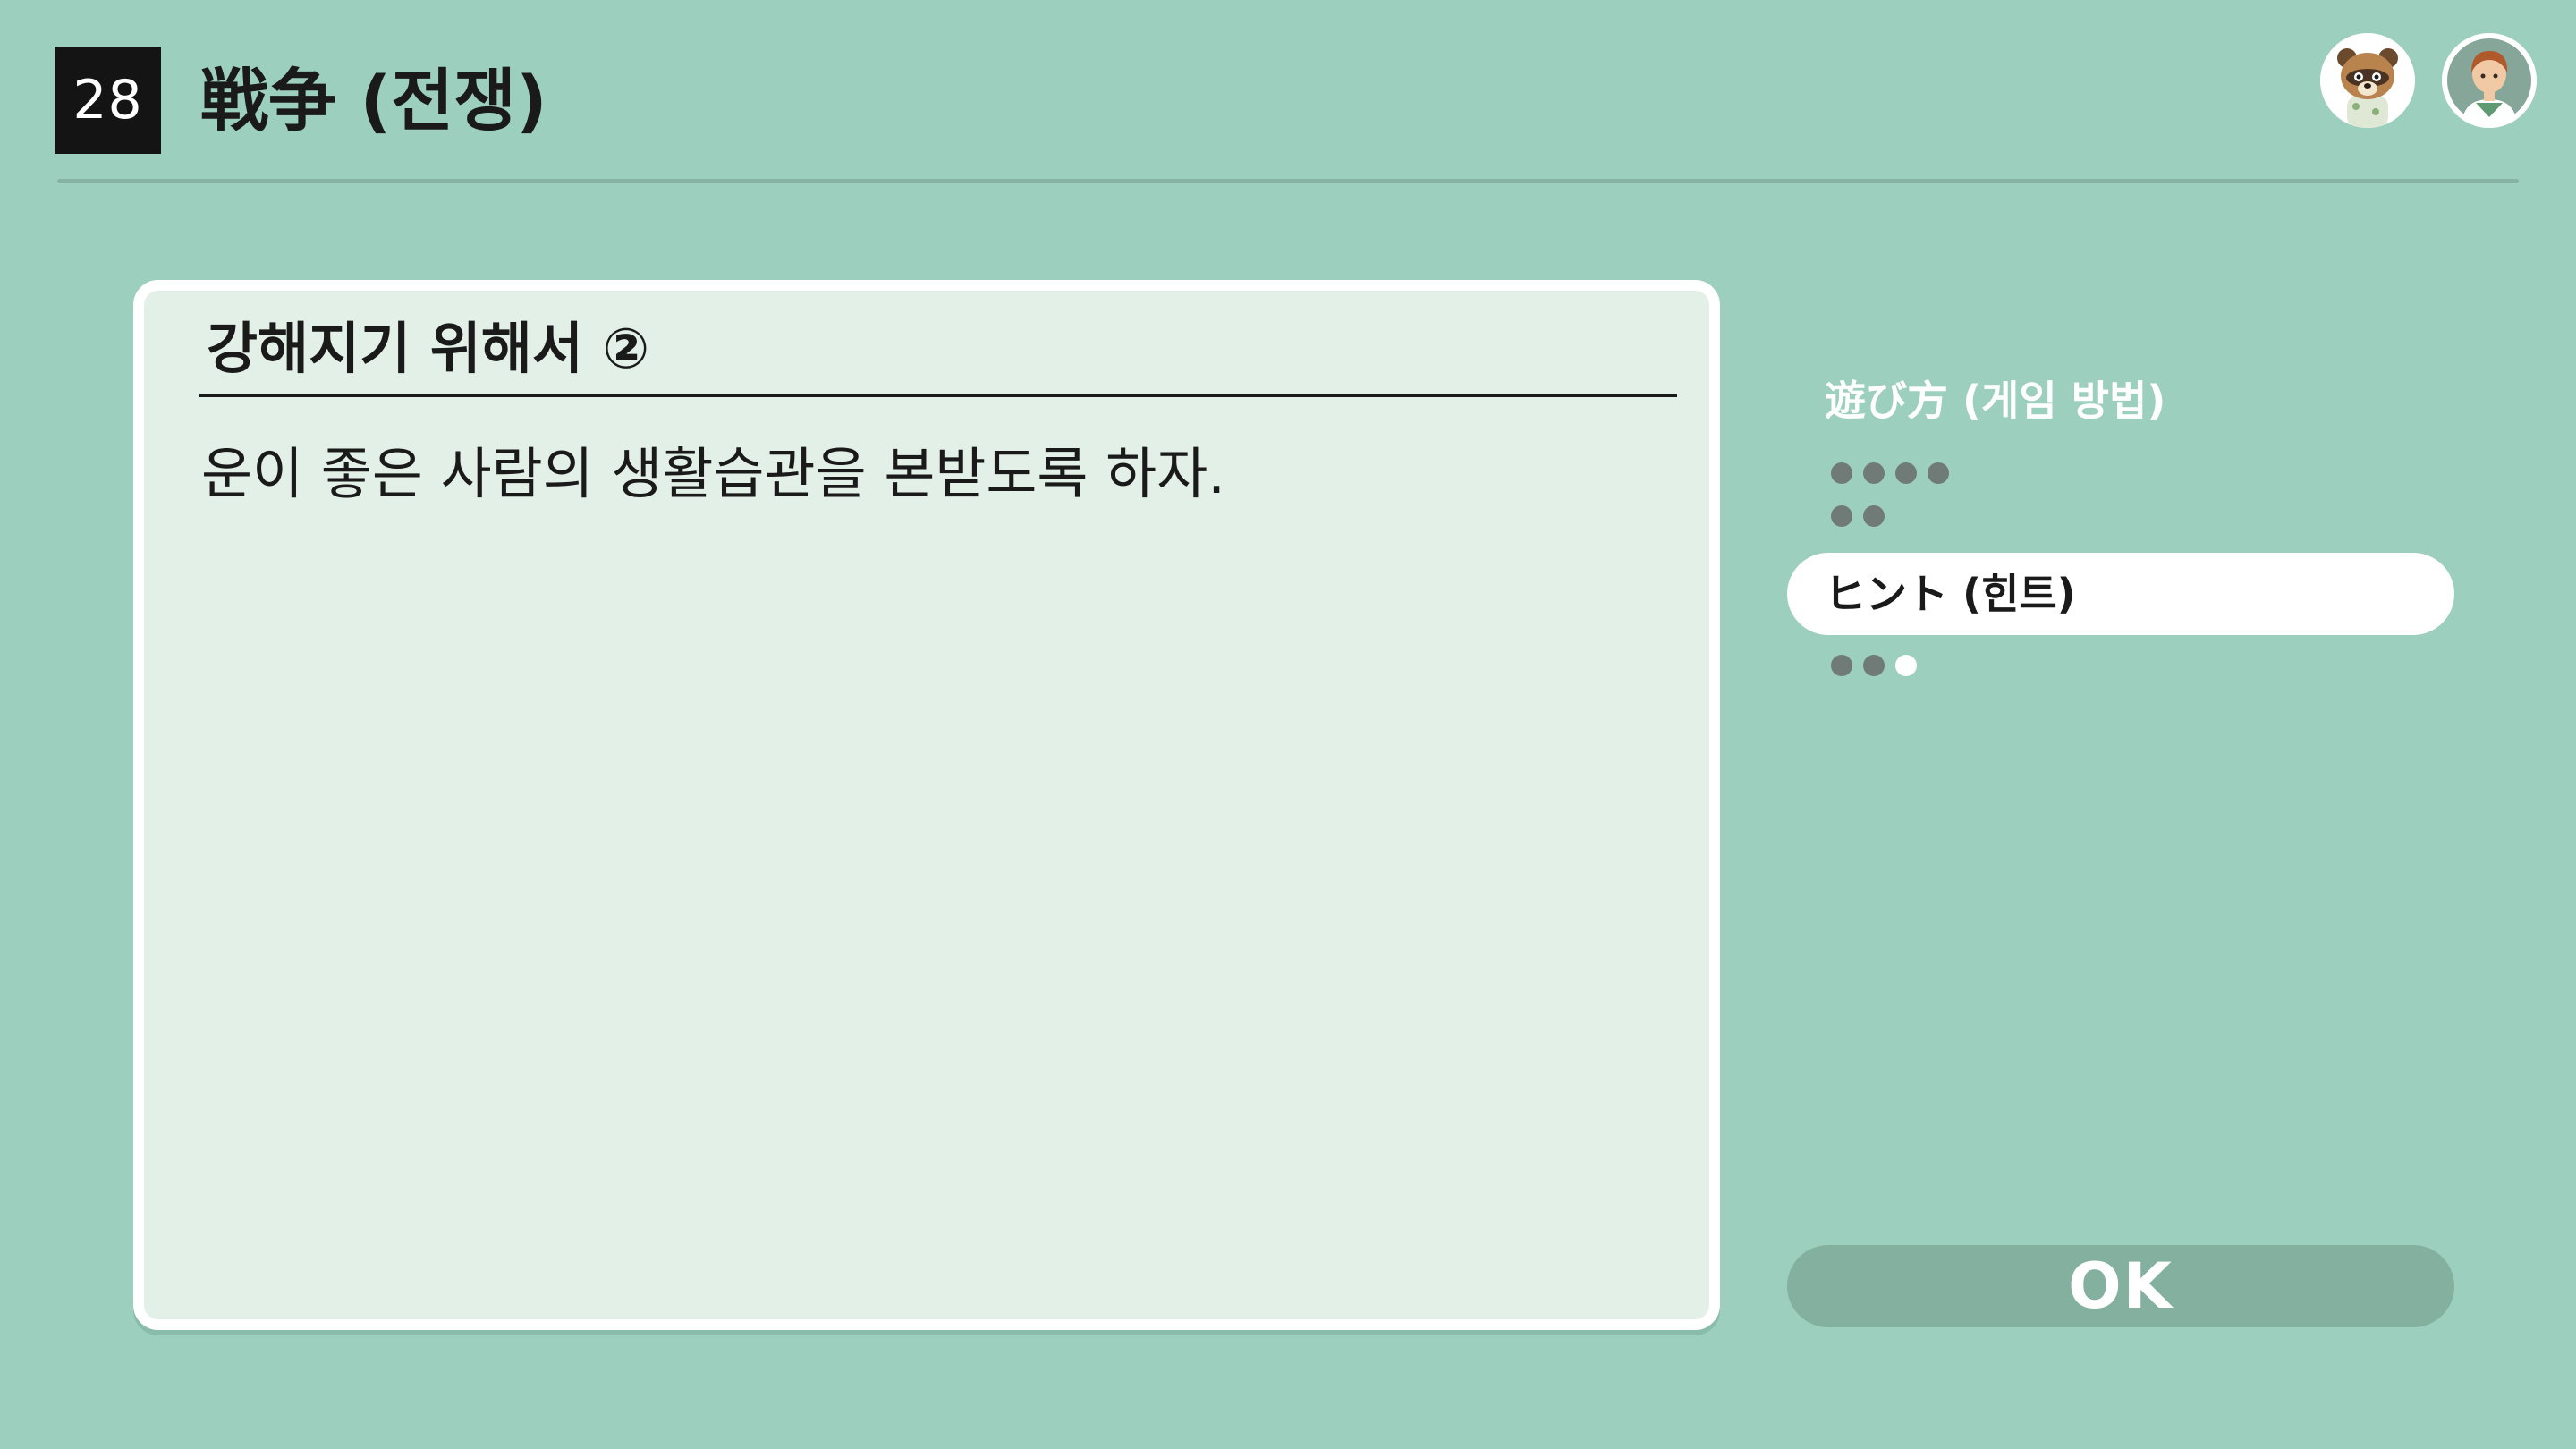  Describe the element at coordinates (938, 395) in the screenshot. I see `card-title-divider` at that location.